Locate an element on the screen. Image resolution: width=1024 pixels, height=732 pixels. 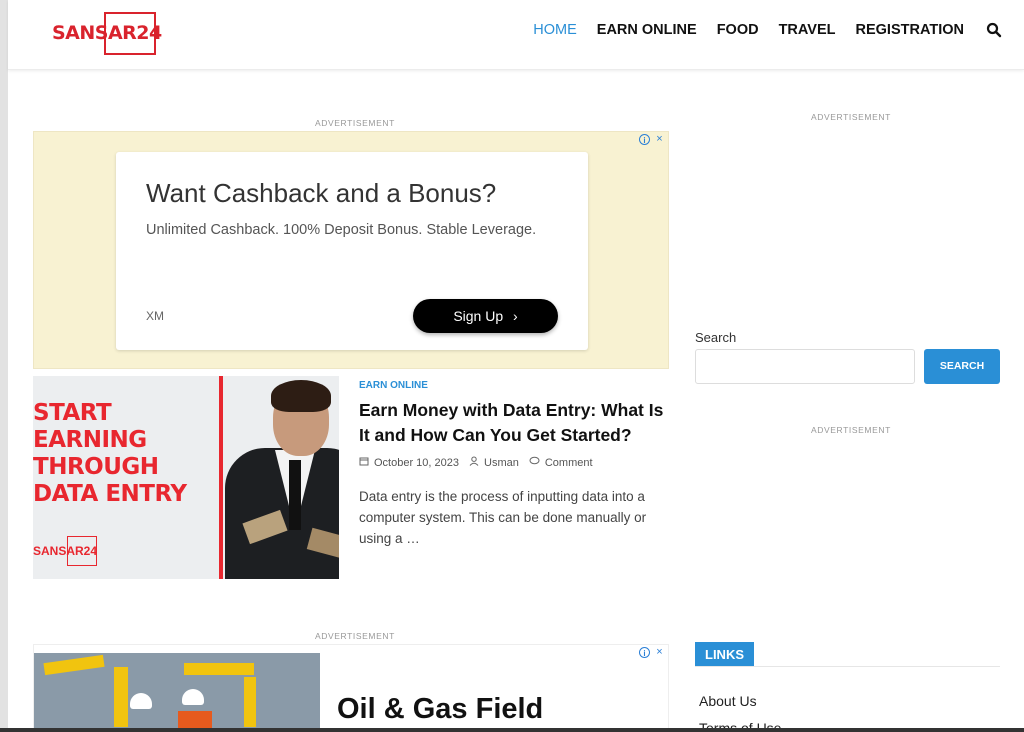
thumbnail-accent-stripe is located at coordinates (221, 477).